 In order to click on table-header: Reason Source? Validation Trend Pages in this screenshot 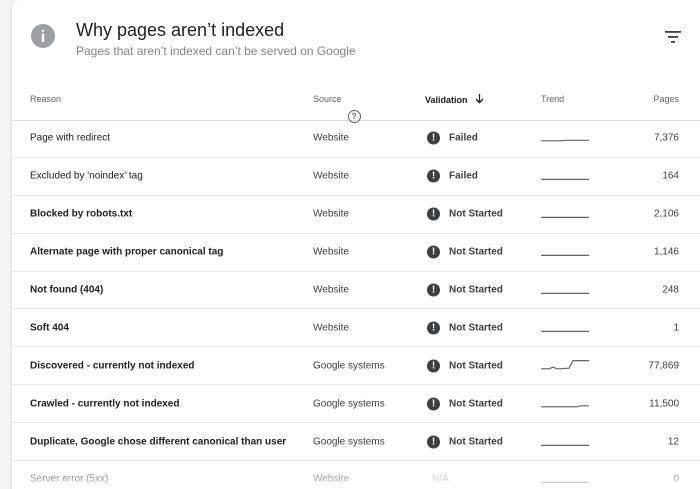, I will do `click(356, 100)`.